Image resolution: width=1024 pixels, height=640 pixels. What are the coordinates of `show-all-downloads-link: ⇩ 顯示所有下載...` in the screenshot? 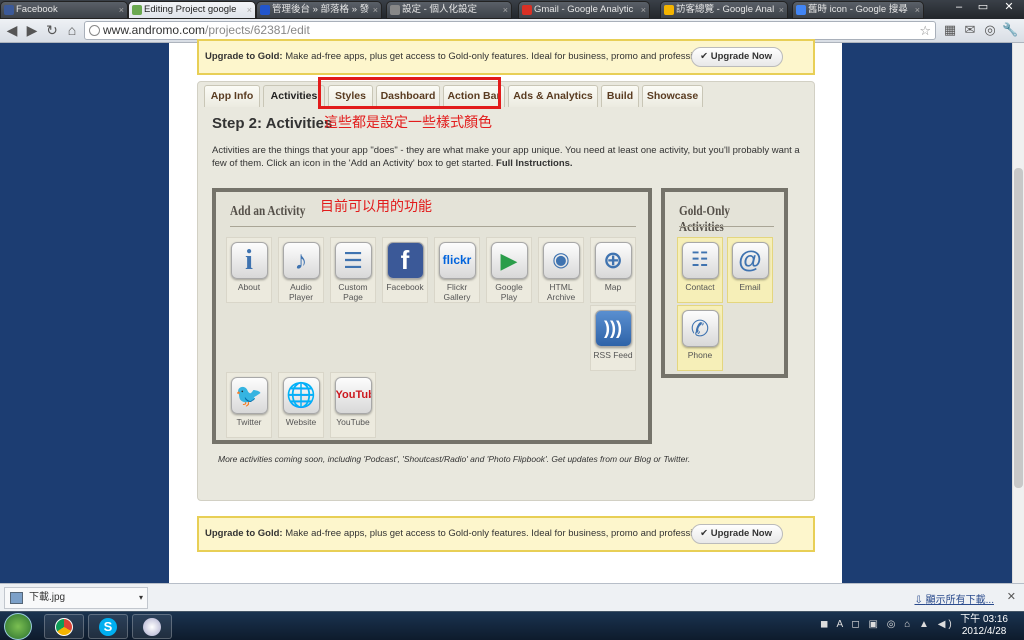 It's located at (954, 598).